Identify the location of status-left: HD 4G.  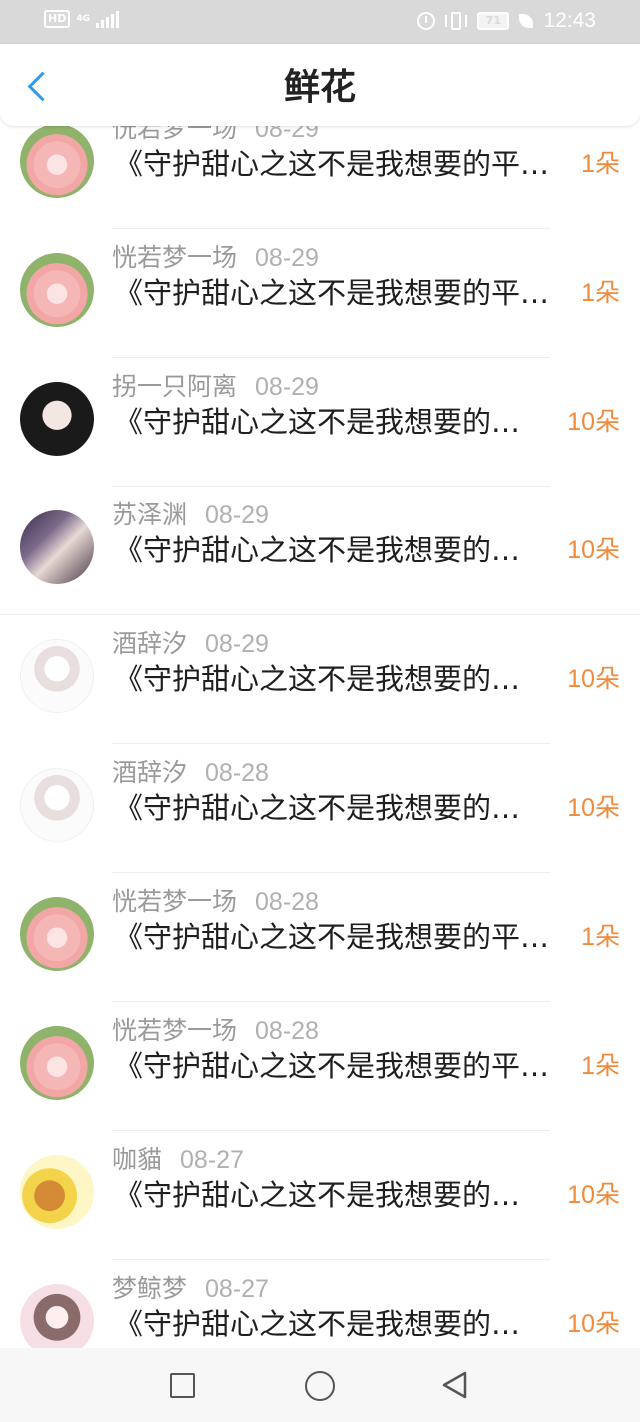
(81, 19).